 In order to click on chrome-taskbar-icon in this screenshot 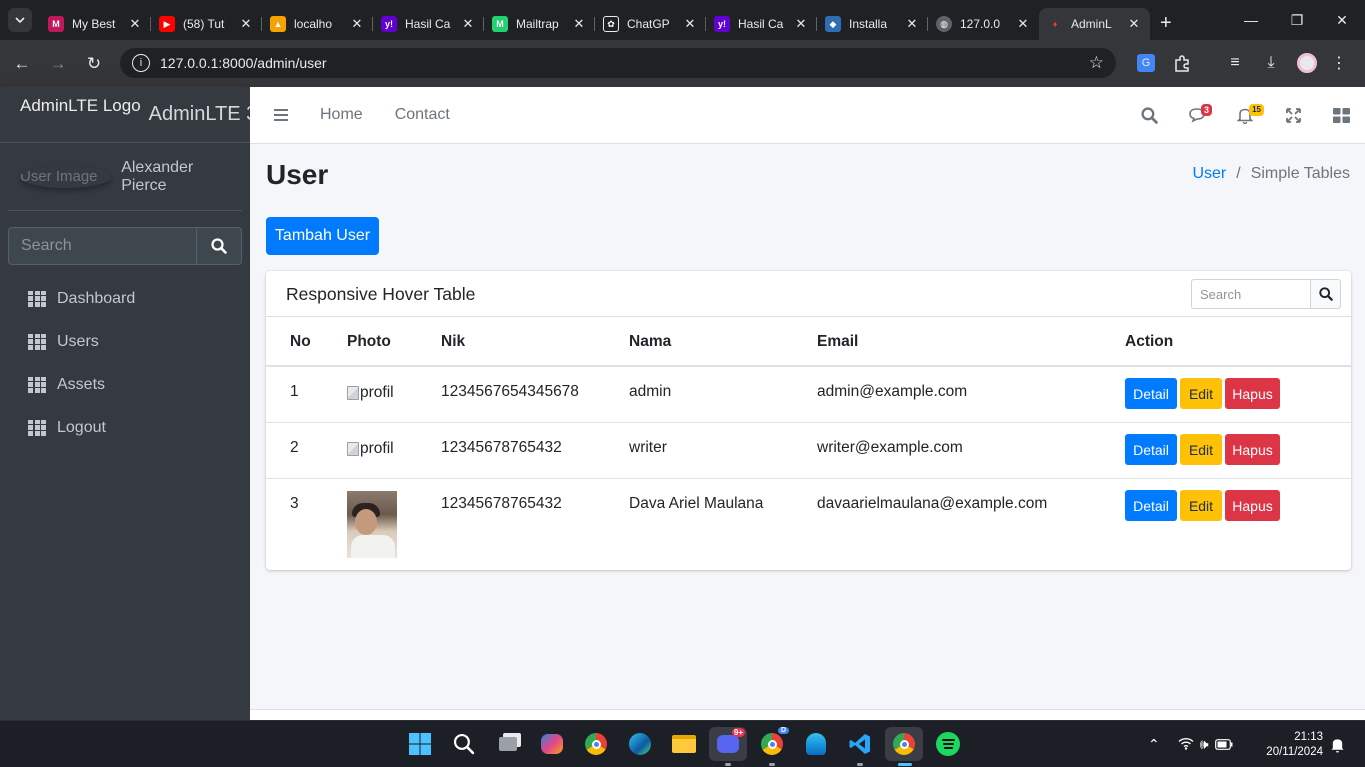, I will do `click(596, 744)`.